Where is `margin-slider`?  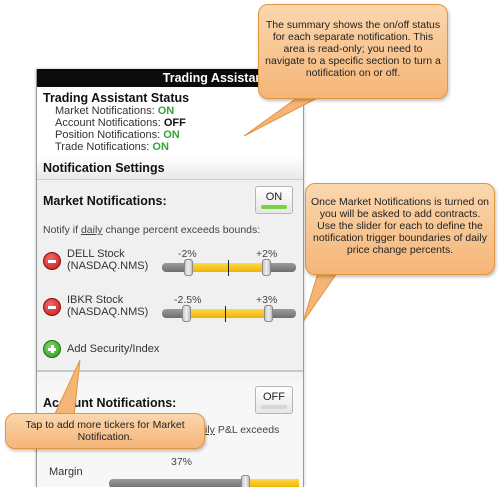 margin-slider is located at coordinates (204, 481).